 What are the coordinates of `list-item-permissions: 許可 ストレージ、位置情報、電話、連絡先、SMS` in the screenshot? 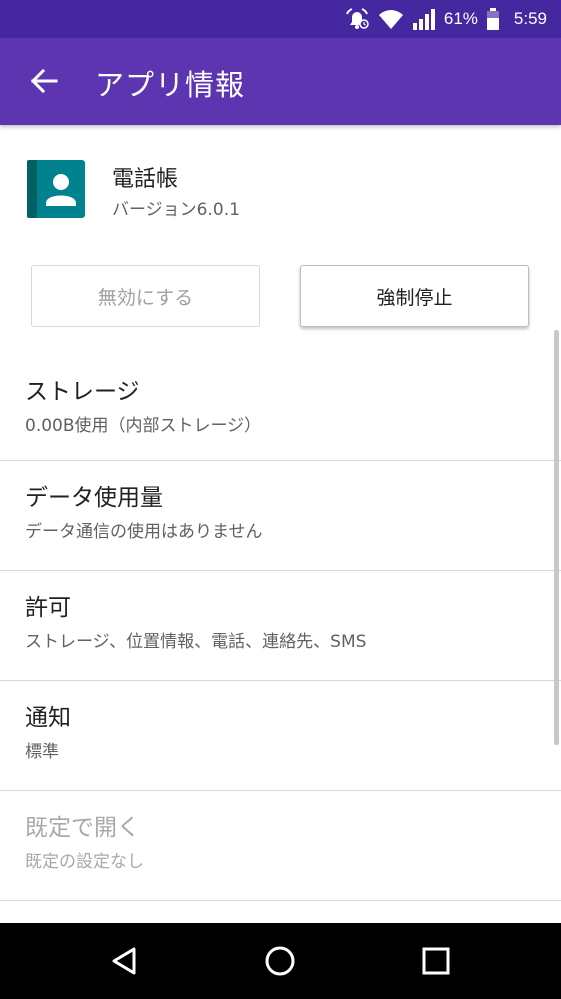 It's located at (280, 626).